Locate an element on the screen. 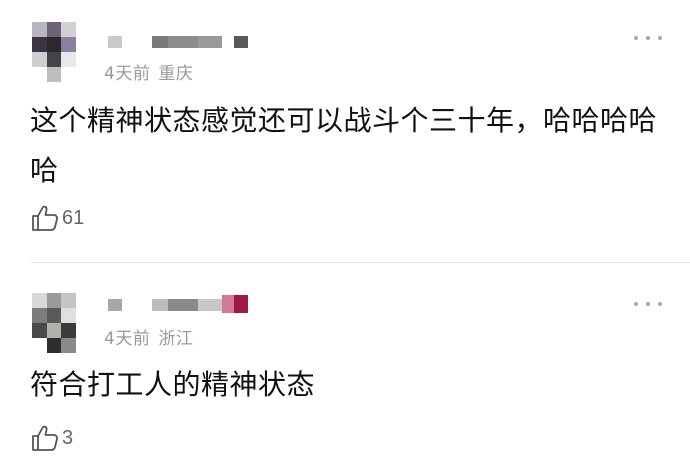 Image resolution: width=690 pixels, height=476 pixels. comment-location: 重庆 is located at coordinates (176, 74).